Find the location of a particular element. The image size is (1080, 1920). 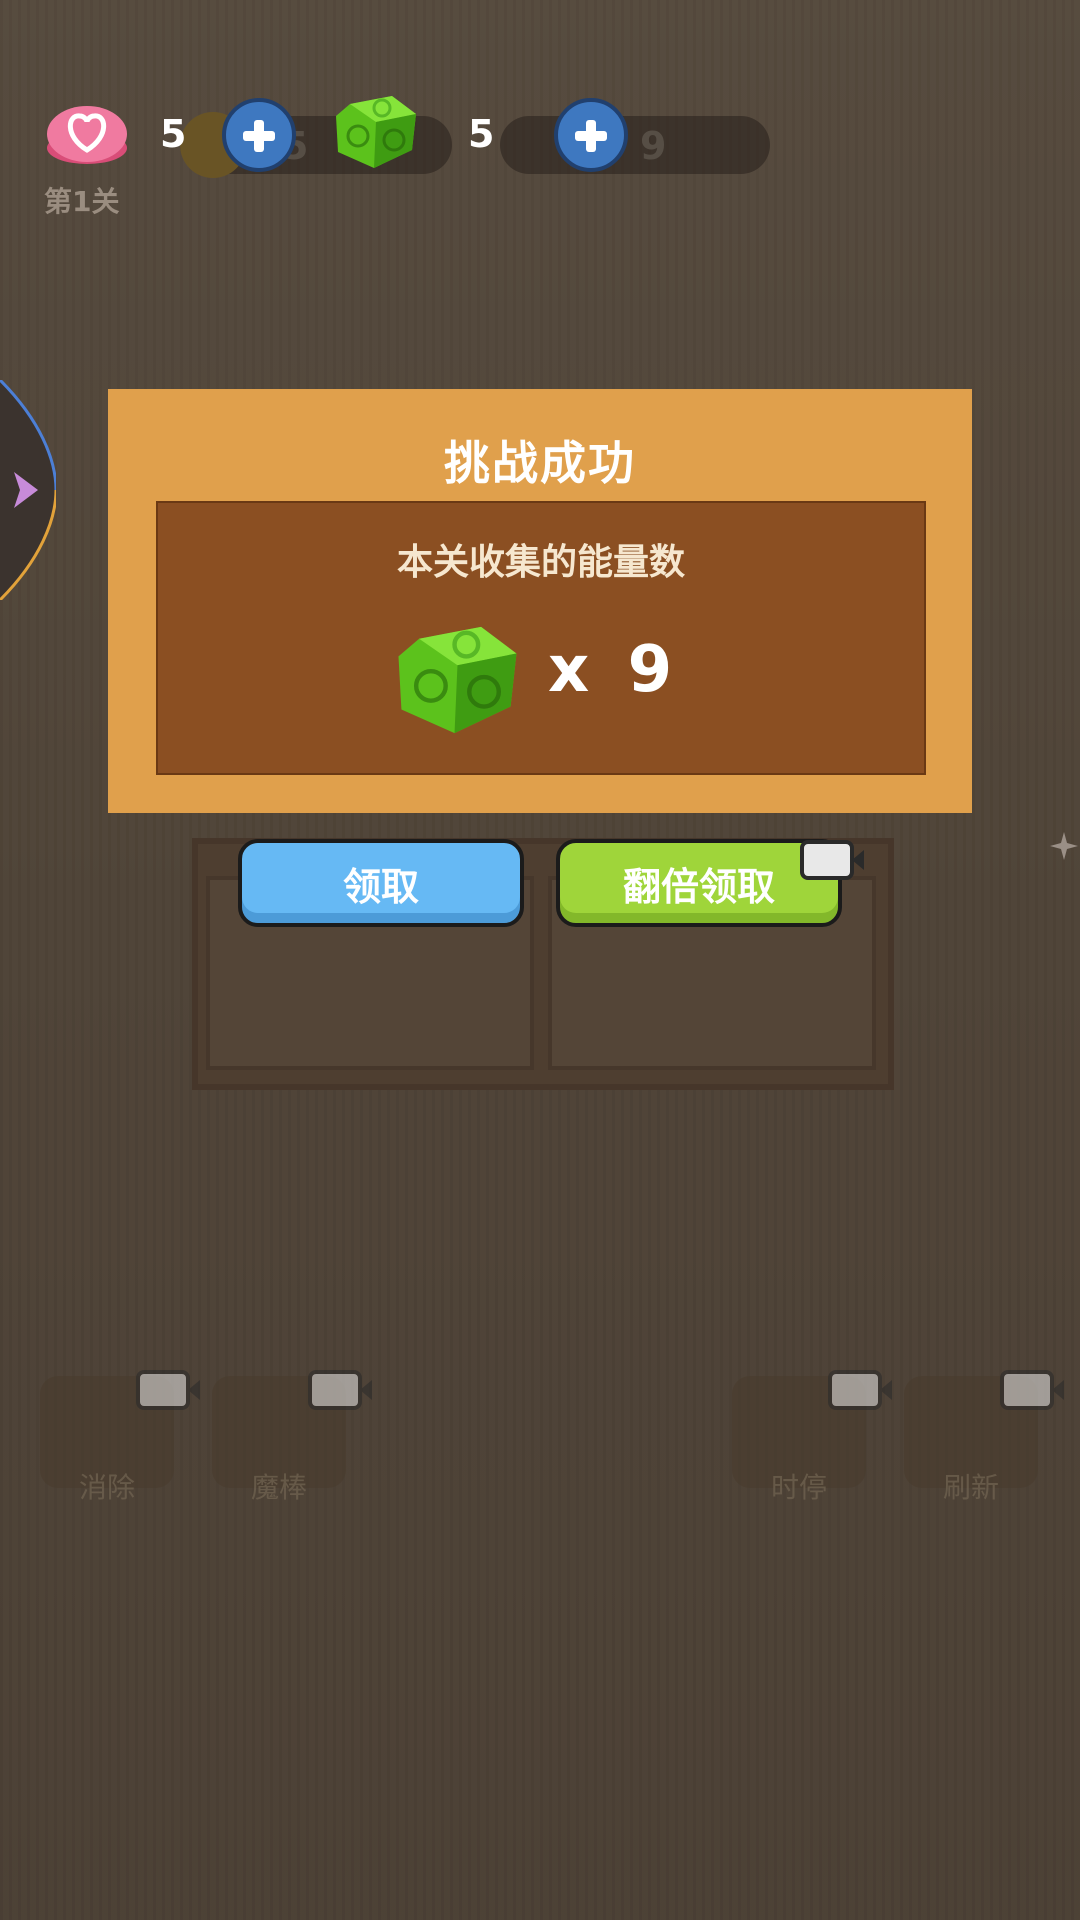

arrow-right-icon is located at coordinates (28, 490).